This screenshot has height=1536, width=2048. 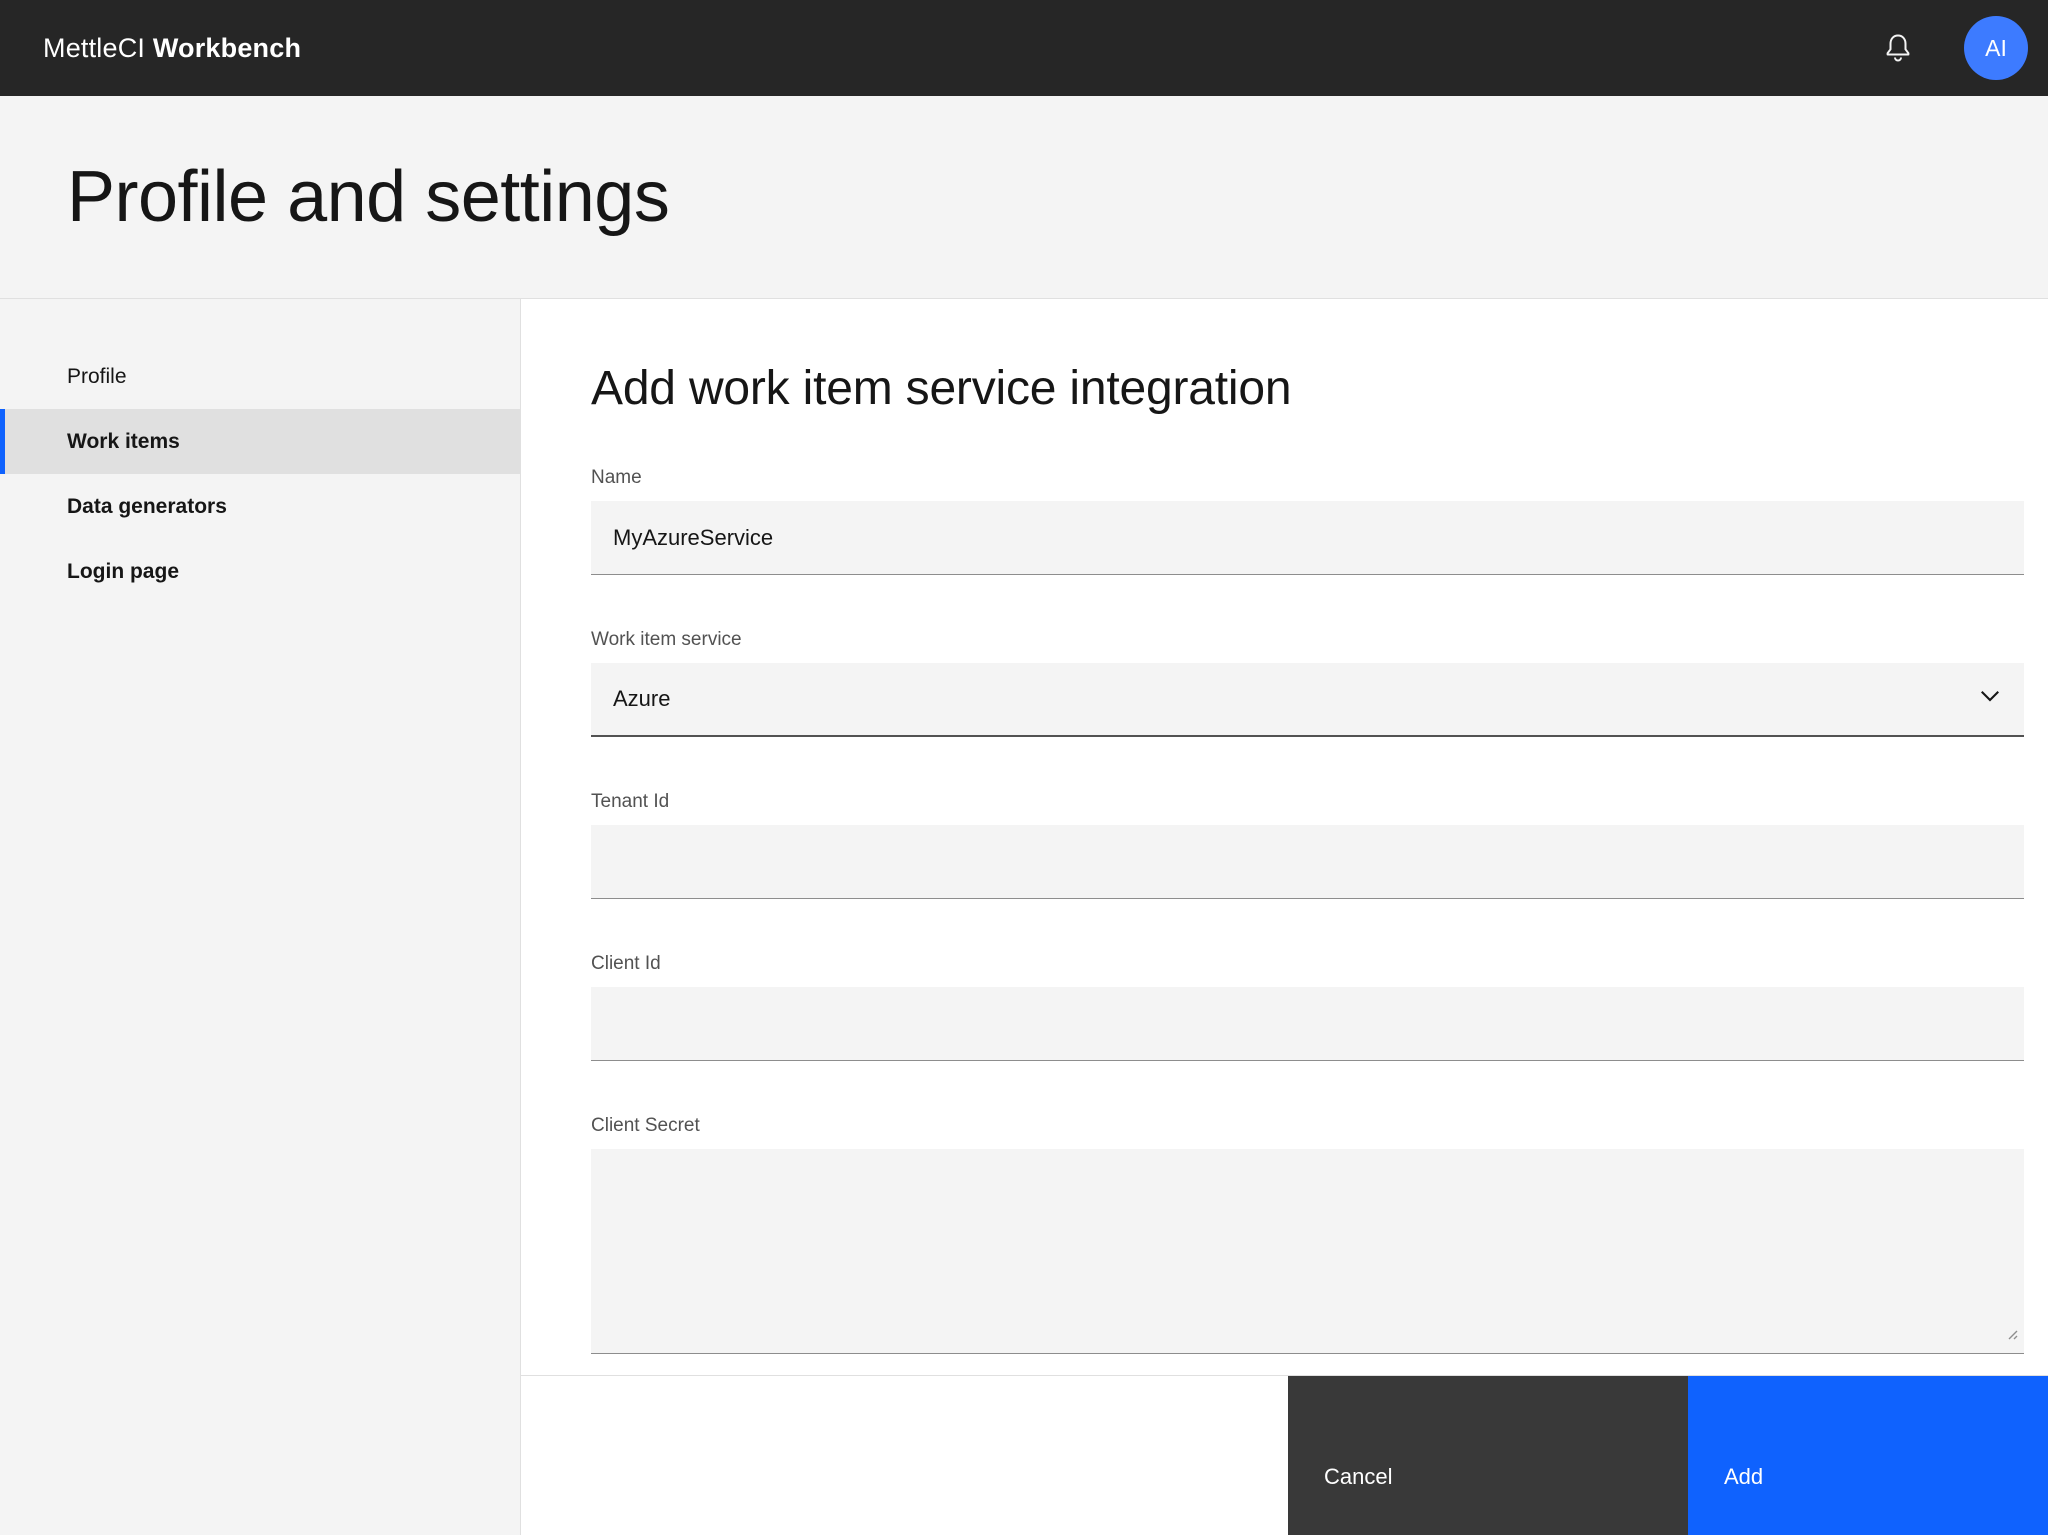 I want to click on name-field-group: Name, so click(x=1307, y=520).